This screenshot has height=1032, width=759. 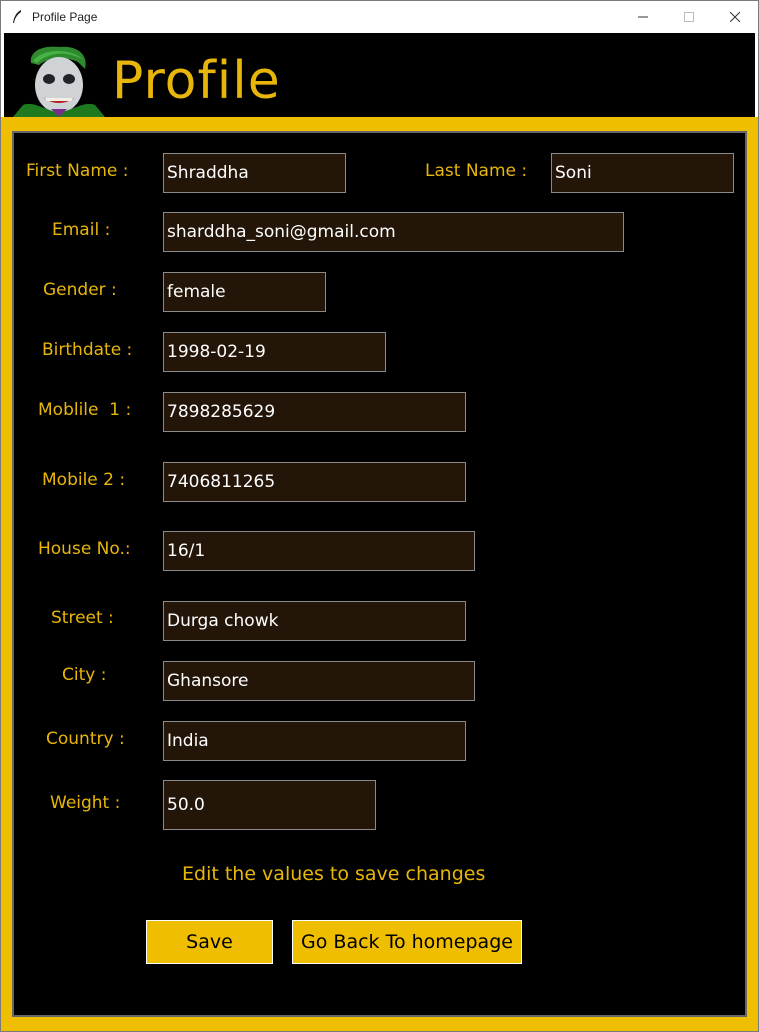 What do you see at coordinates (393, 232) in the screenshot?
I see `email-field` at bounding box center [393, 232].